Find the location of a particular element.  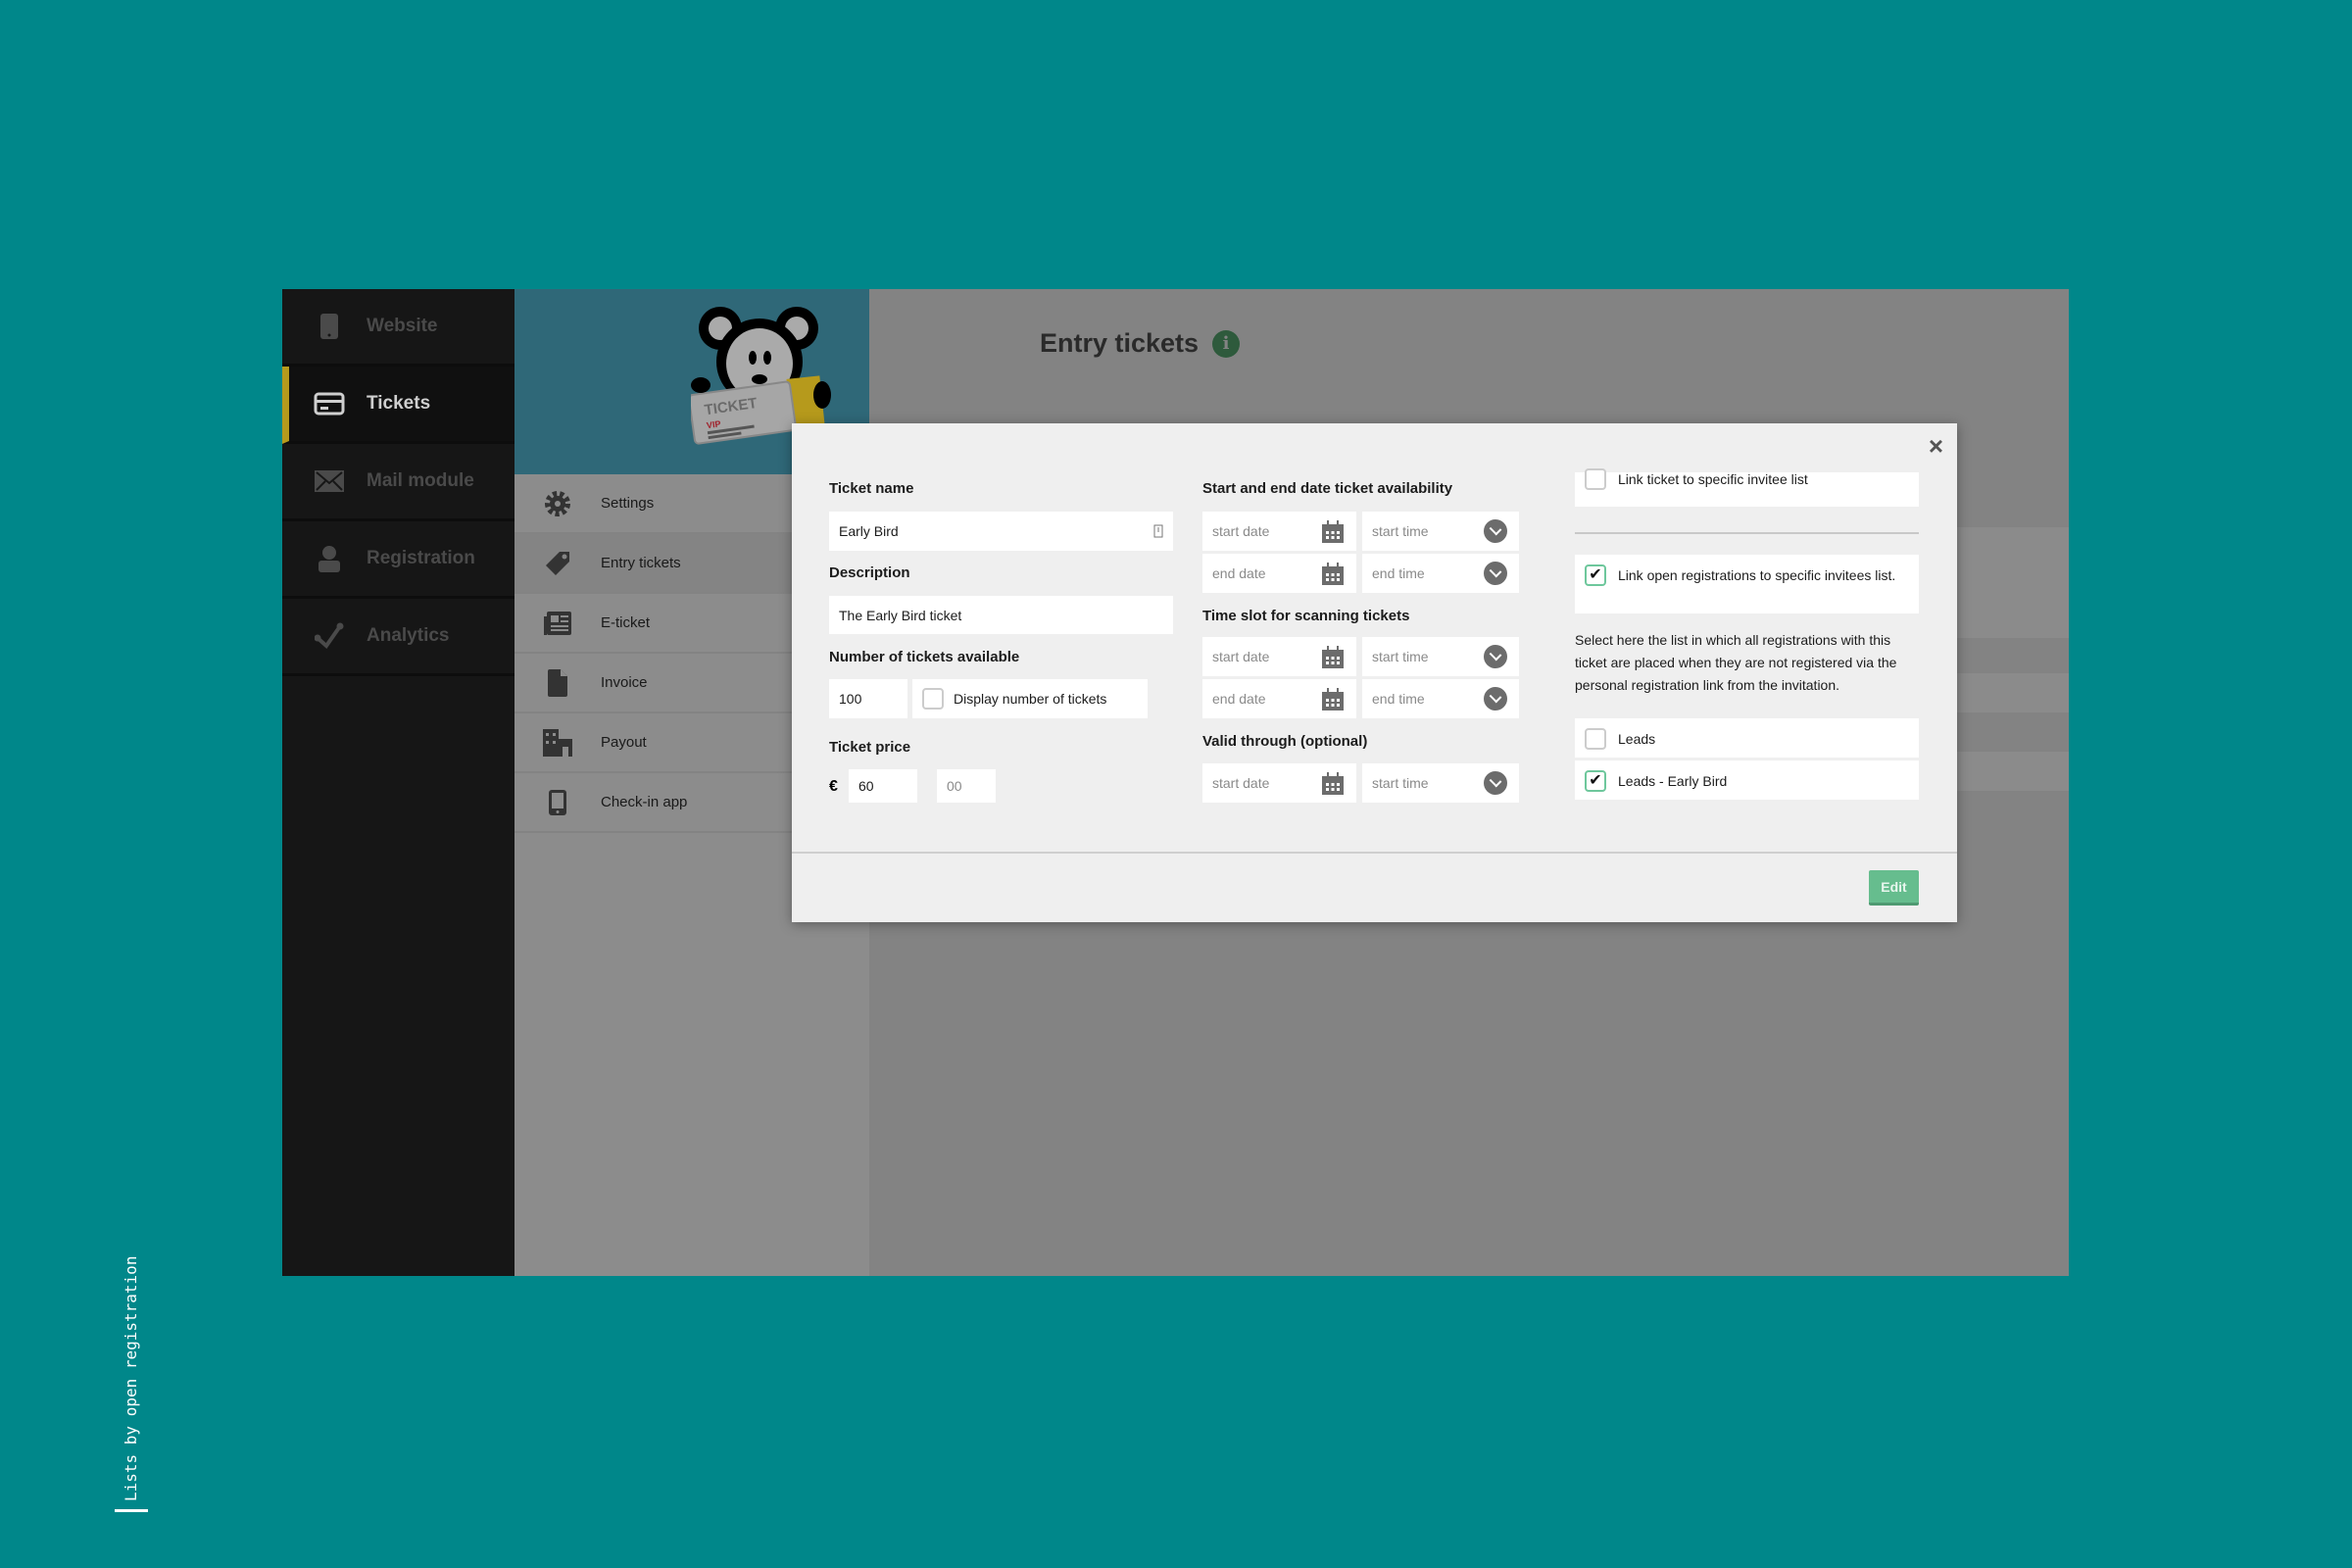

list-option-leads-early-bird: ✔ Leads - Early Bird is located at coordinates (1747, 780).